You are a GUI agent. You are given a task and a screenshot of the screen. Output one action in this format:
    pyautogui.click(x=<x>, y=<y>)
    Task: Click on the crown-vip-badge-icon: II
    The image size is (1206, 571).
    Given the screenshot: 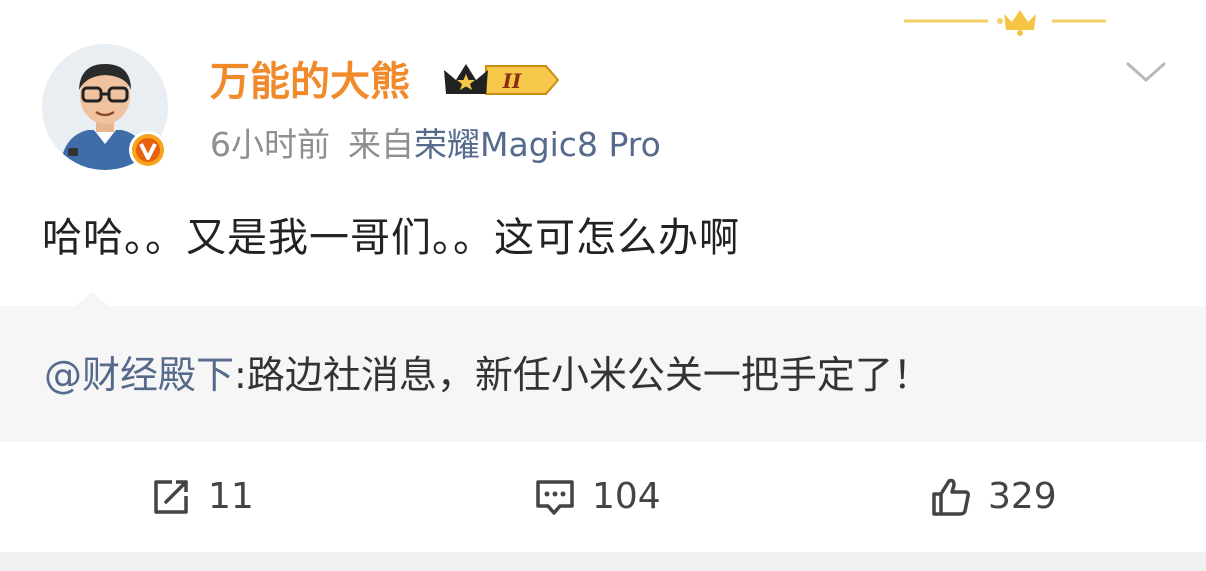 What is the action you would take?
    pyautogui.click(x=502, y=80)
    